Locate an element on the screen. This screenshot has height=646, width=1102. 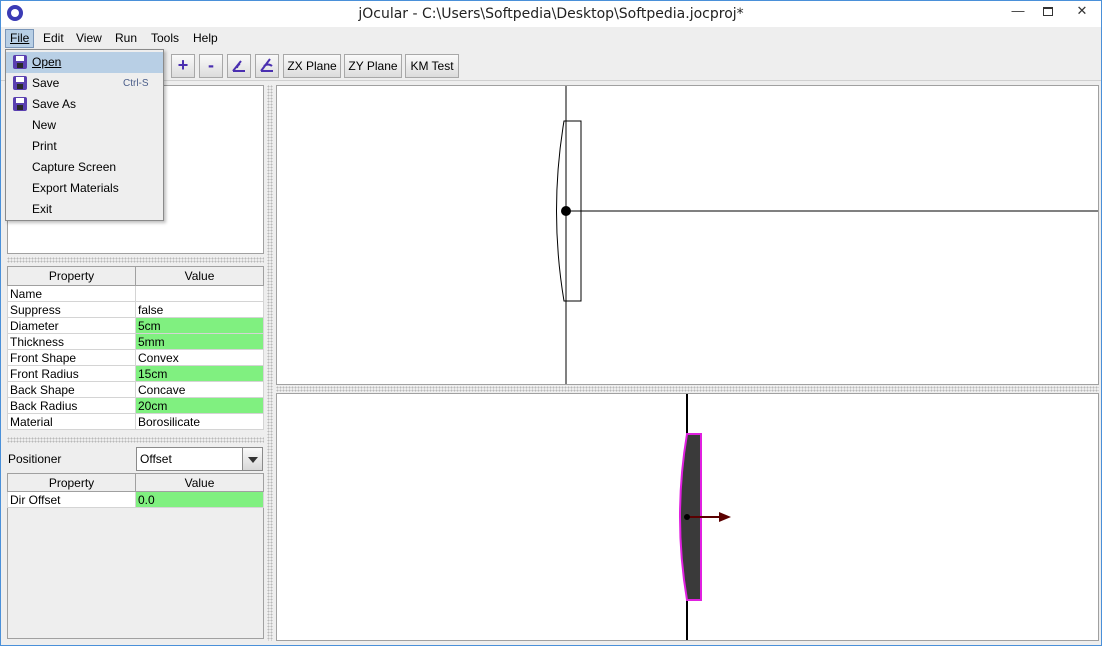
positioner-table: Property Value Dir Offset 0.0 is located at coordinates (135, 490).